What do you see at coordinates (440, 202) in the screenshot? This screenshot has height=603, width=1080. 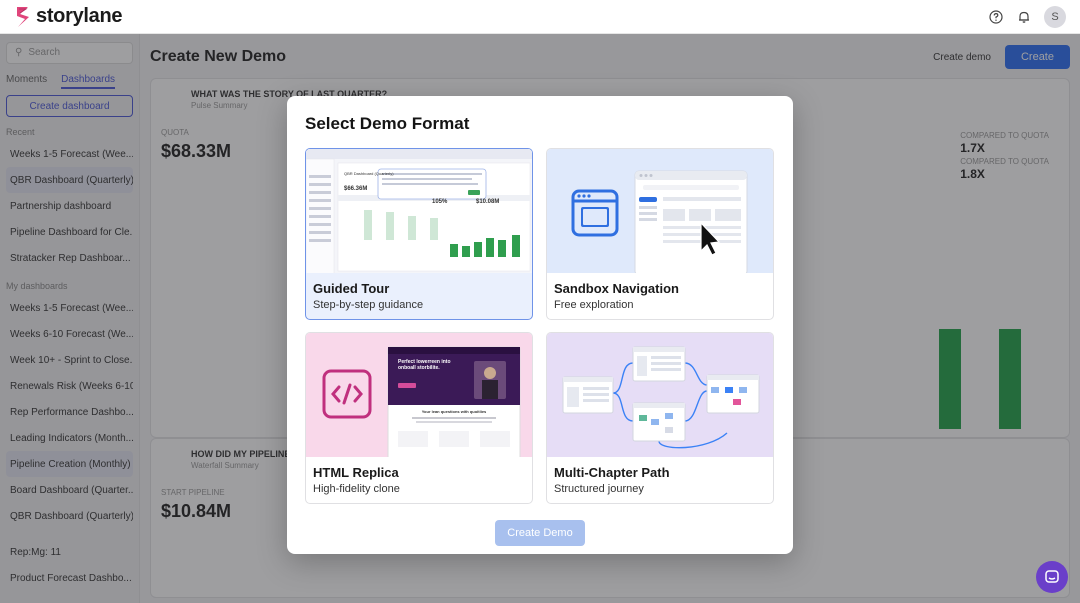 I see `preview-value: 105%` at bounding box center [440, 202].